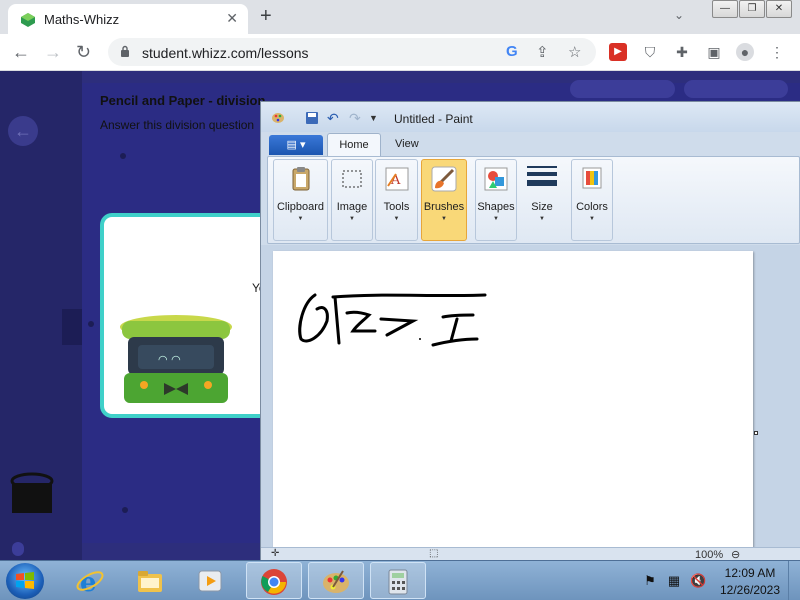  What do you see at coordinates (125, 51) in the screenshot?
I see `lock-icon` at bounding box center [125, 51].